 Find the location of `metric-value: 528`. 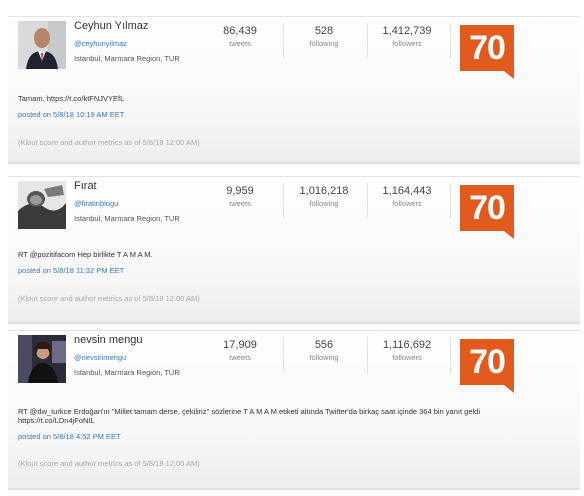

metric-value: 528 is located at coordinates (324, 31).